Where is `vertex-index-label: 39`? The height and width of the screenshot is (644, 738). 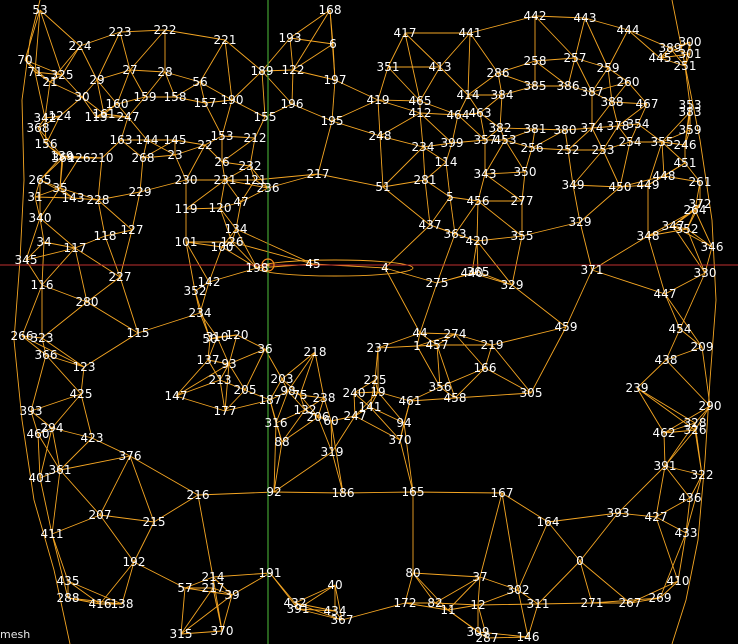
vertex-index-label: 39 is located at coordinates (231, 595).